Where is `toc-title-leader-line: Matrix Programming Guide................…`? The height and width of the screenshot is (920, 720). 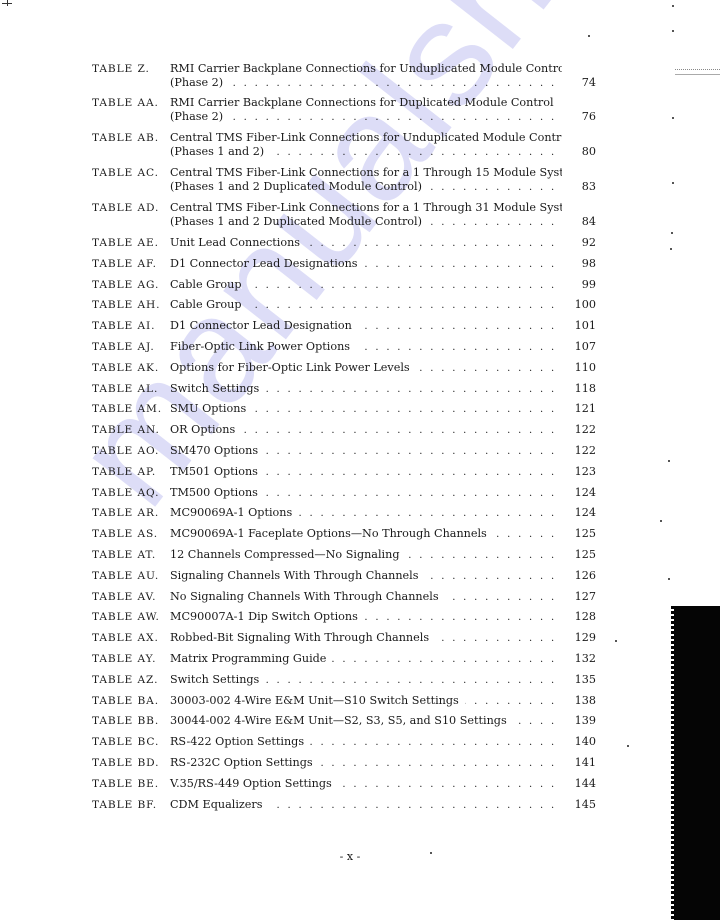
toc-title-leader-line: Matrix Programming Guide................… is located at coordinates (366, 659).